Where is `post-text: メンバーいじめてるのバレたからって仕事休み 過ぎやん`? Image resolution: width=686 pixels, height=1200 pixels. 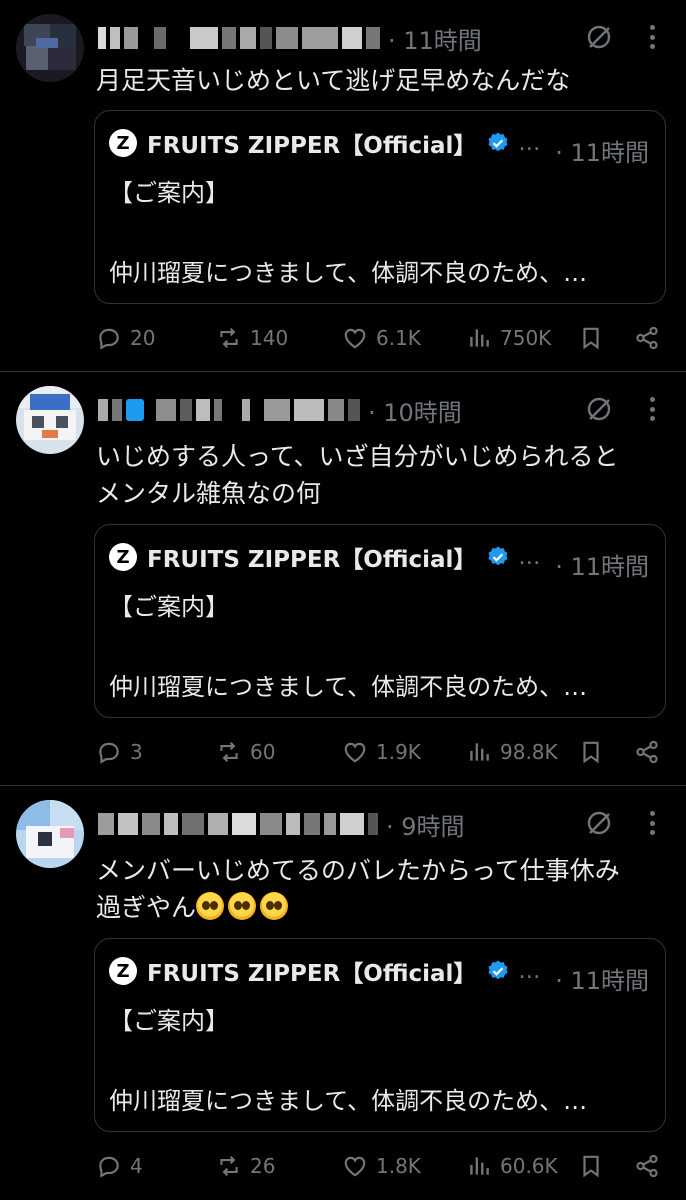 post-text: メンバーいじめてるのバレたからって仕事休み 過ぎやん is located at coordinates (380, 889).